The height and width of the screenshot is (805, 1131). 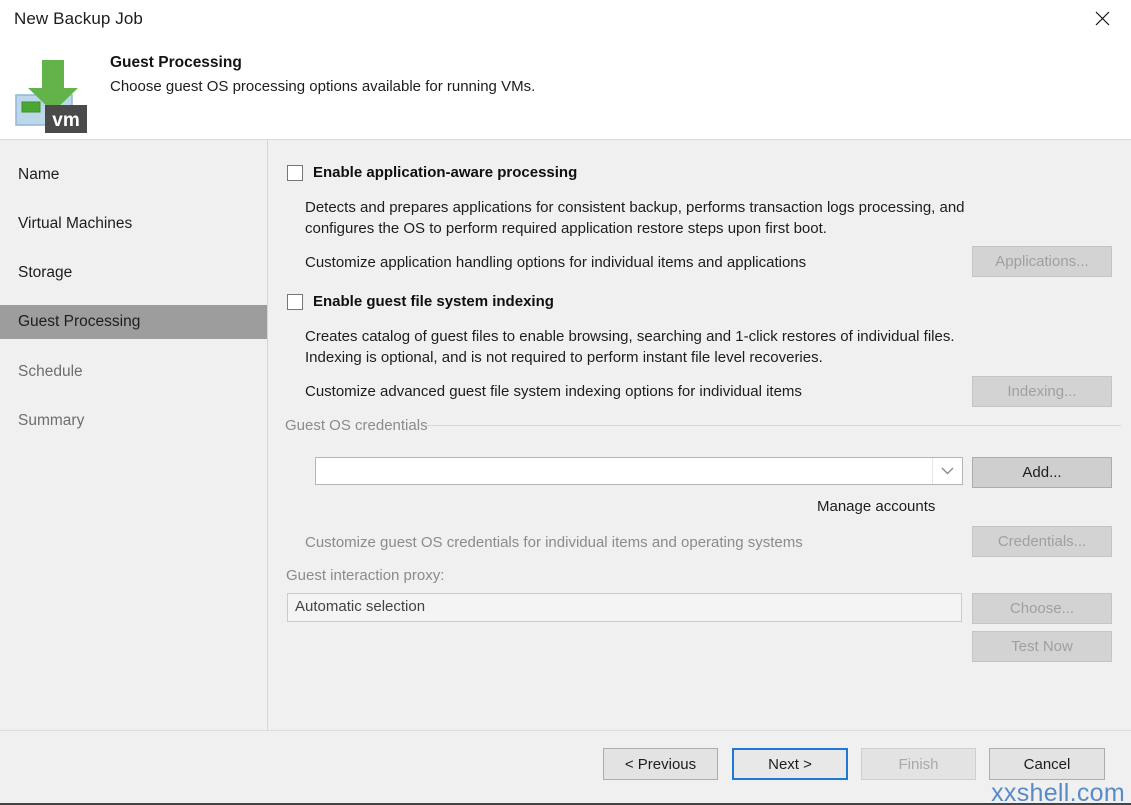 I want to click on close-button, so click(x=1102, y=18).